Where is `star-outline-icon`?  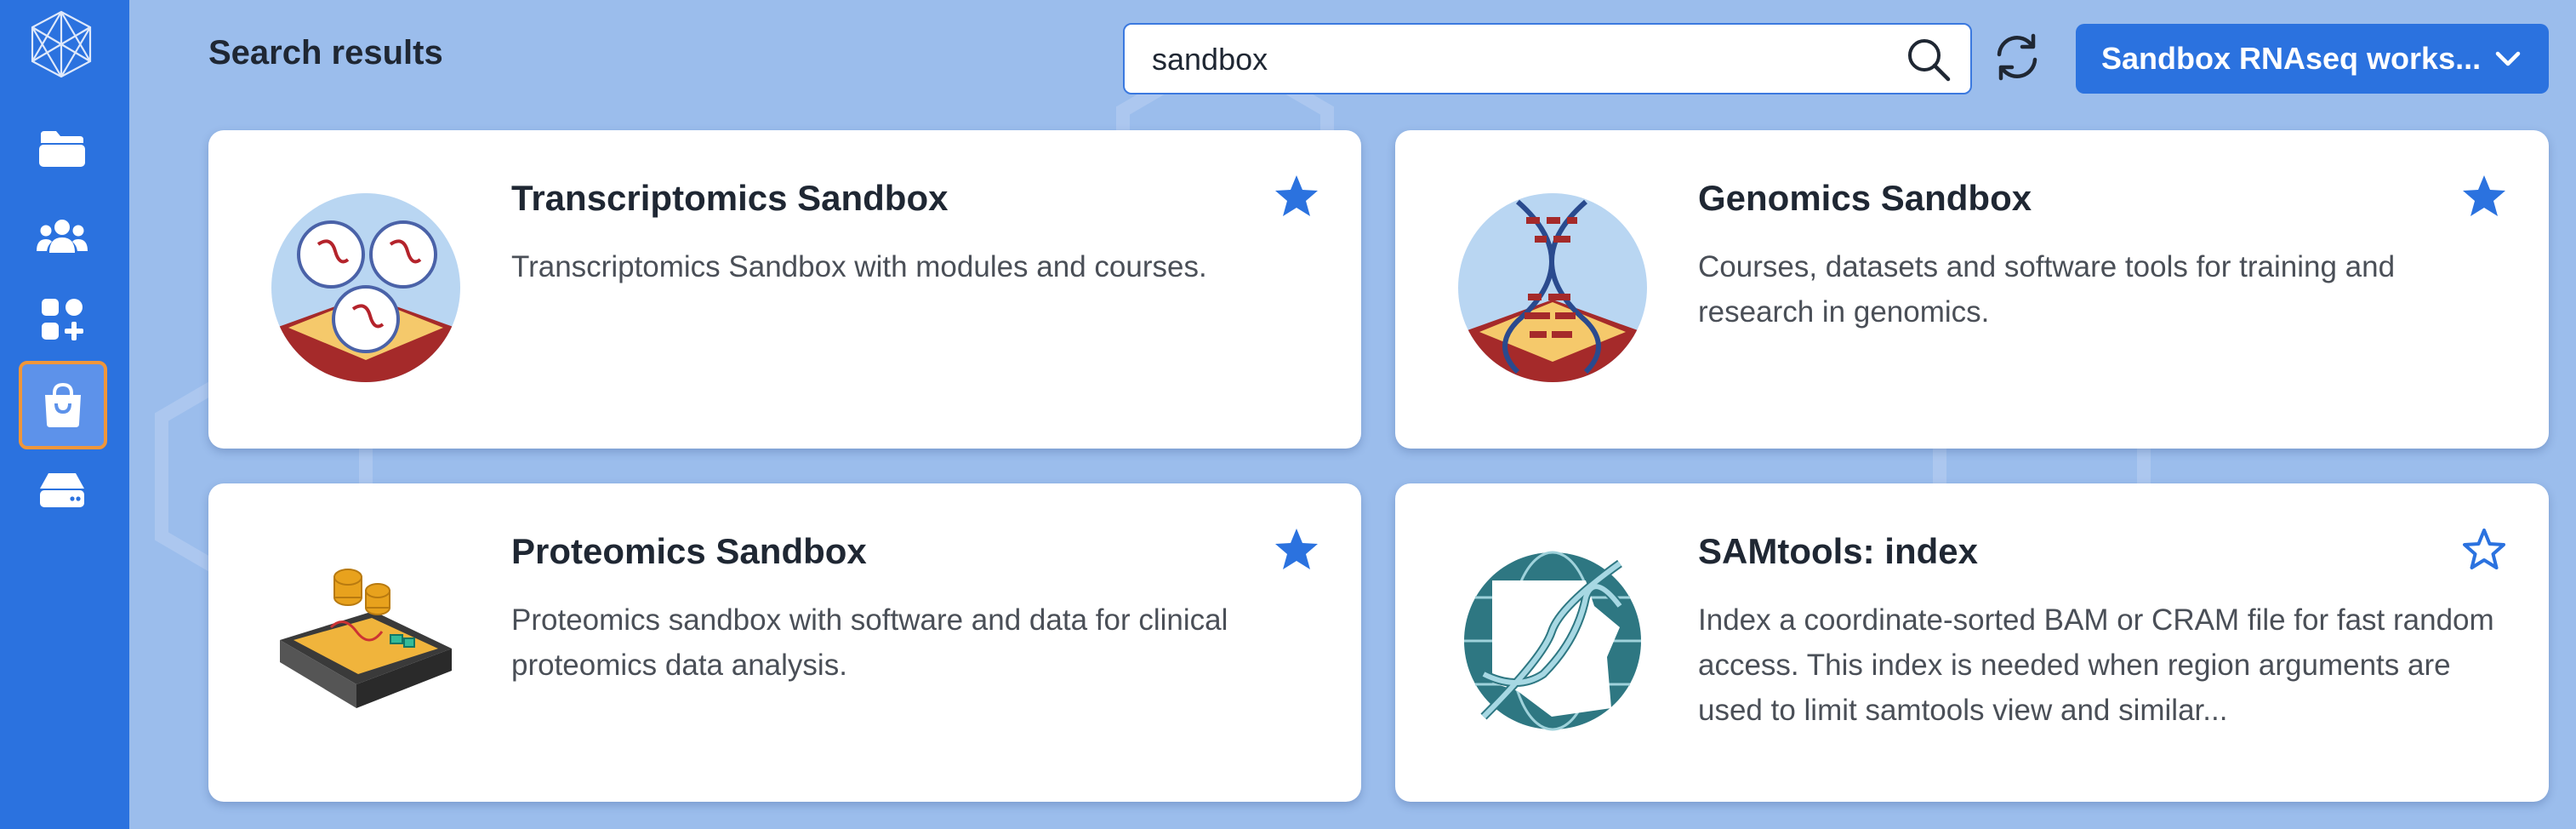
star-outline-icon is located at coordinates (2484, 550).